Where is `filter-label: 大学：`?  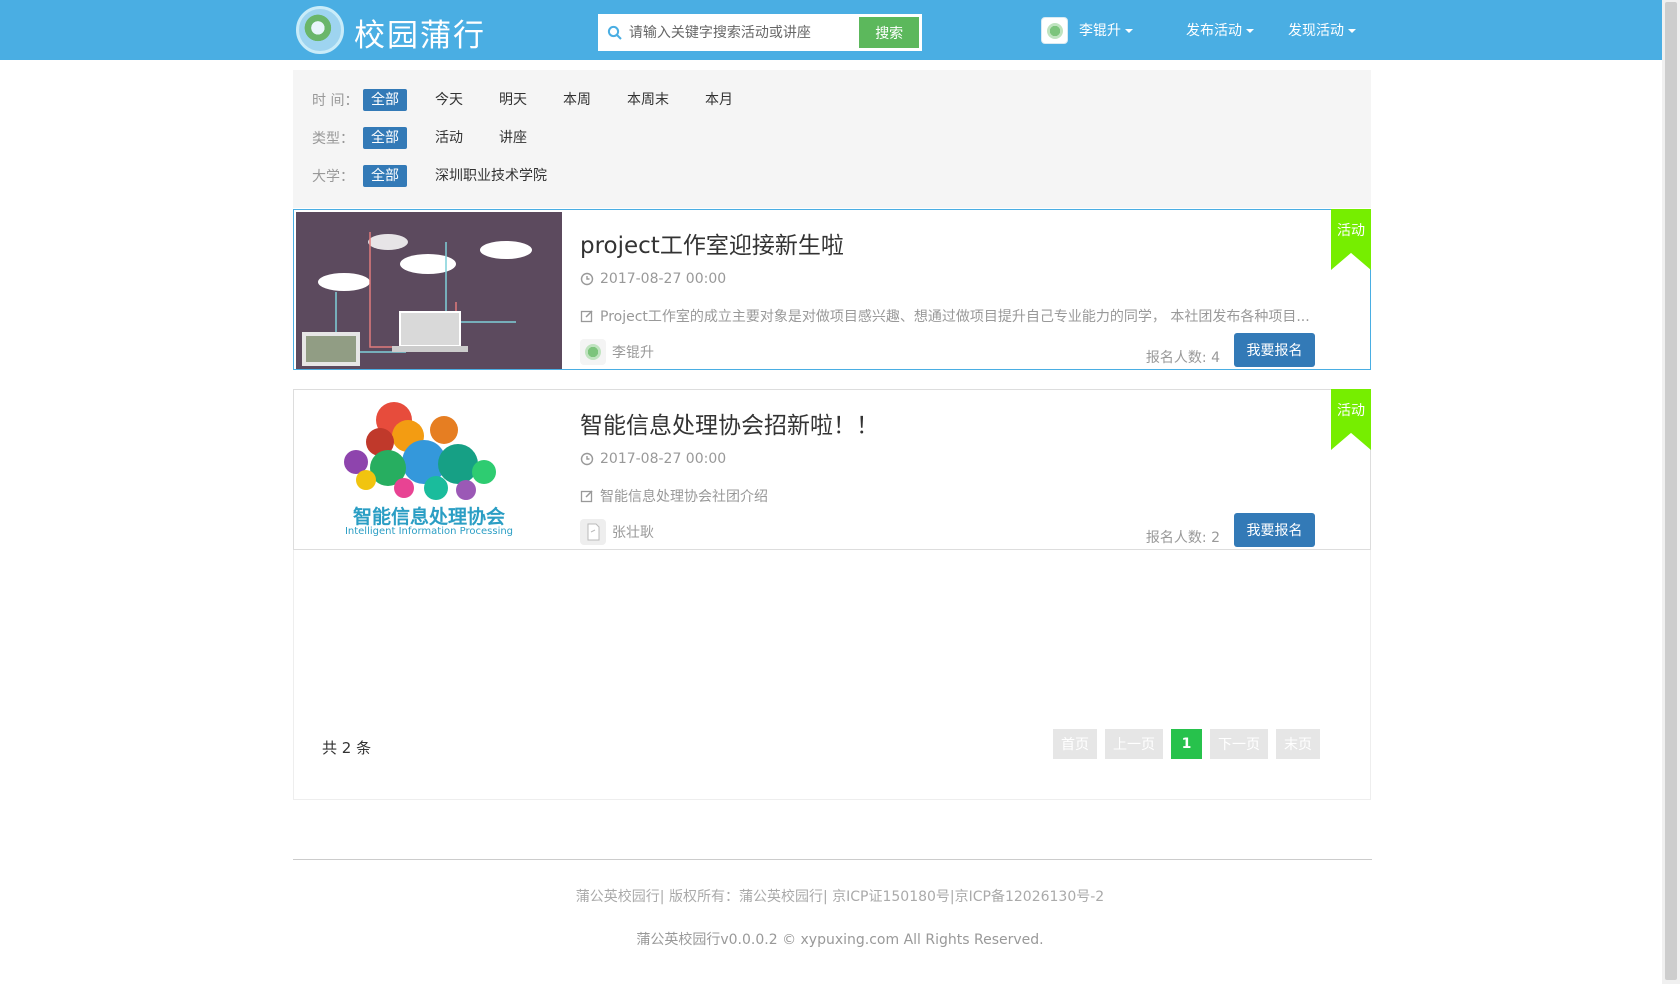 filter-label: 大学： is located at coordinates (333, 177).